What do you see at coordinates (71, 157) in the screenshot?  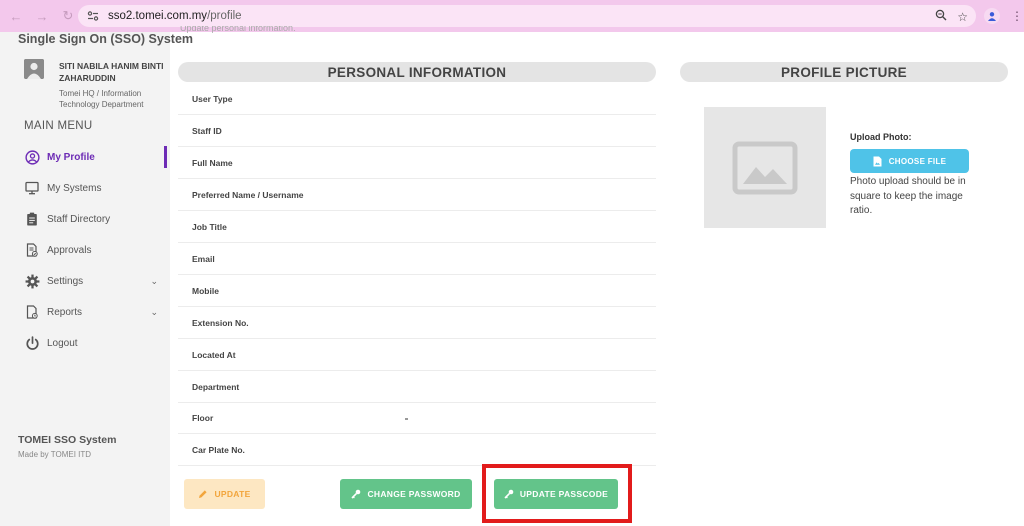 I see `sidebar-item-label: My Profile` at bounding box center [71, 157].